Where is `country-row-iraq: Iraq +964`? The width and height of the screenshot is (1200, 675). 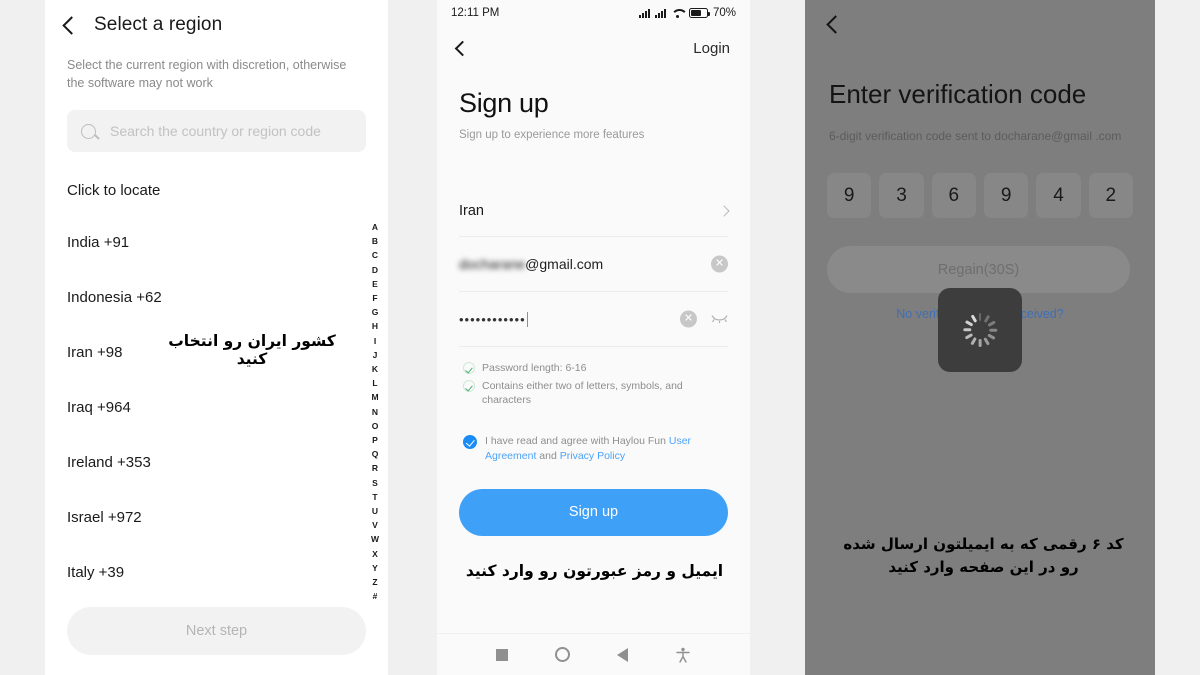 country-row-iraq: Iraq +964 is located at coordinates (216, 407).